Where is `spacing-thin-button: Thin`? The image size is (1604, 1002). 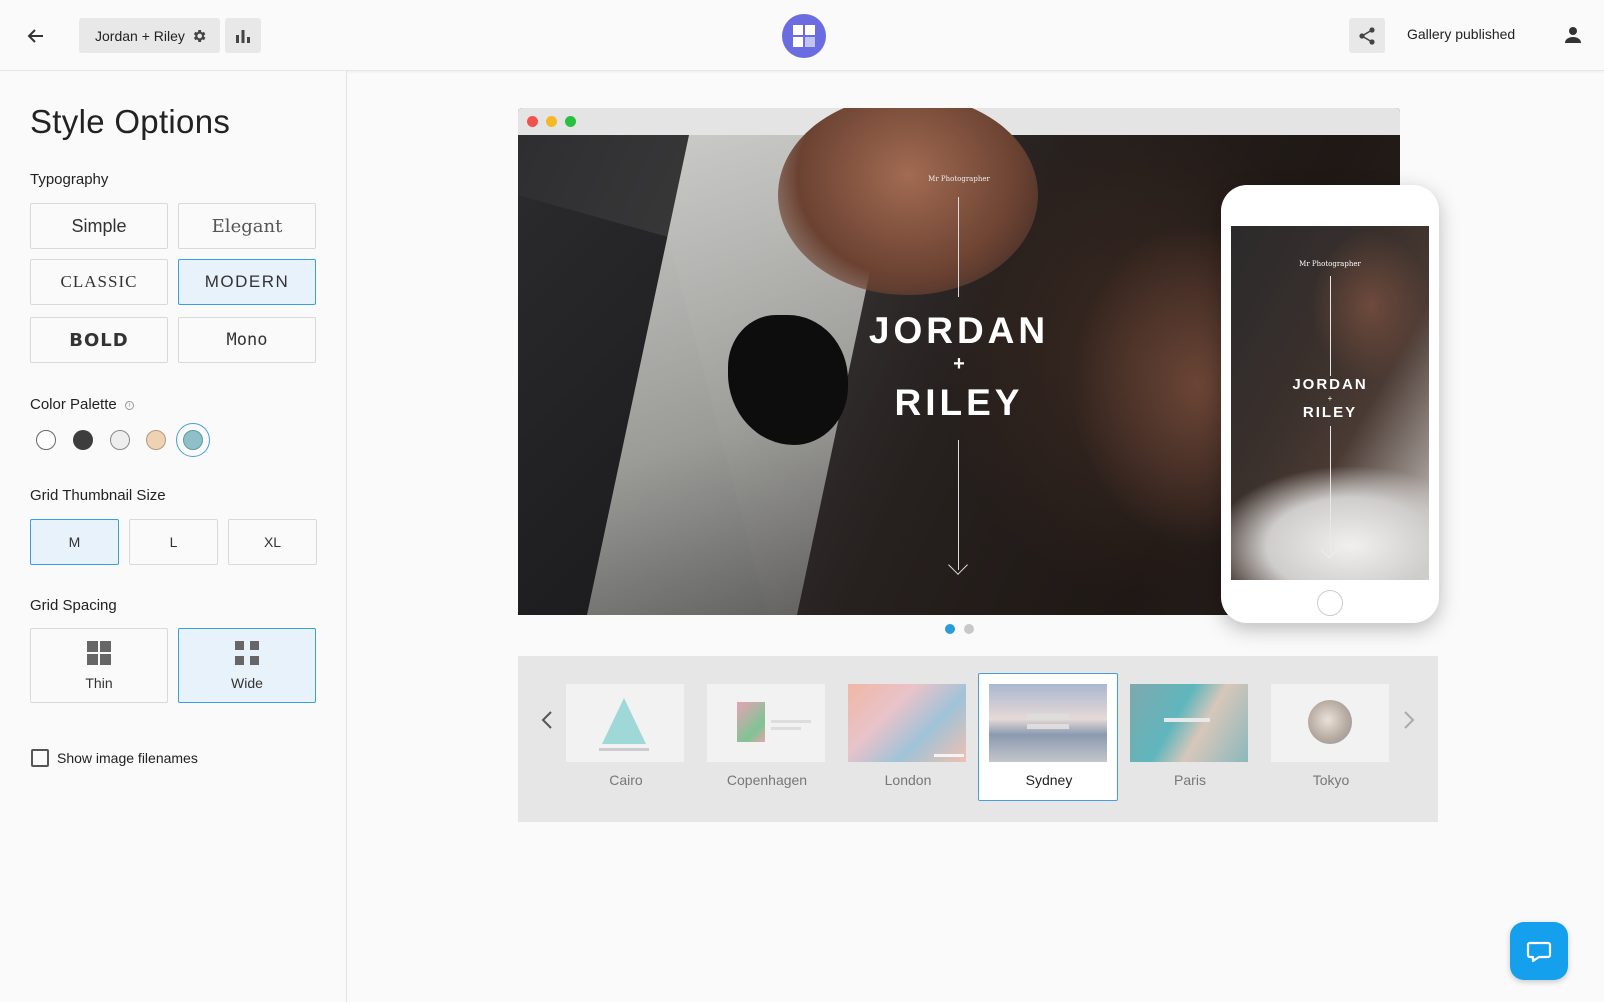
spacing-thin-button: Thin is located at coordinates (99, 665).